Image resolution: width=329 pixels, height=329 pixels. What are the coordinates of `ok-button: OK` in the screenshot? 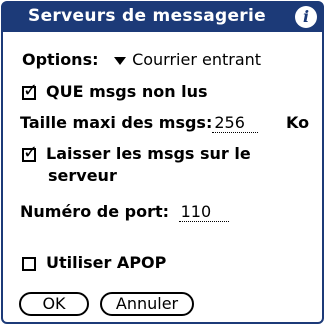 It's located at (54, 304).